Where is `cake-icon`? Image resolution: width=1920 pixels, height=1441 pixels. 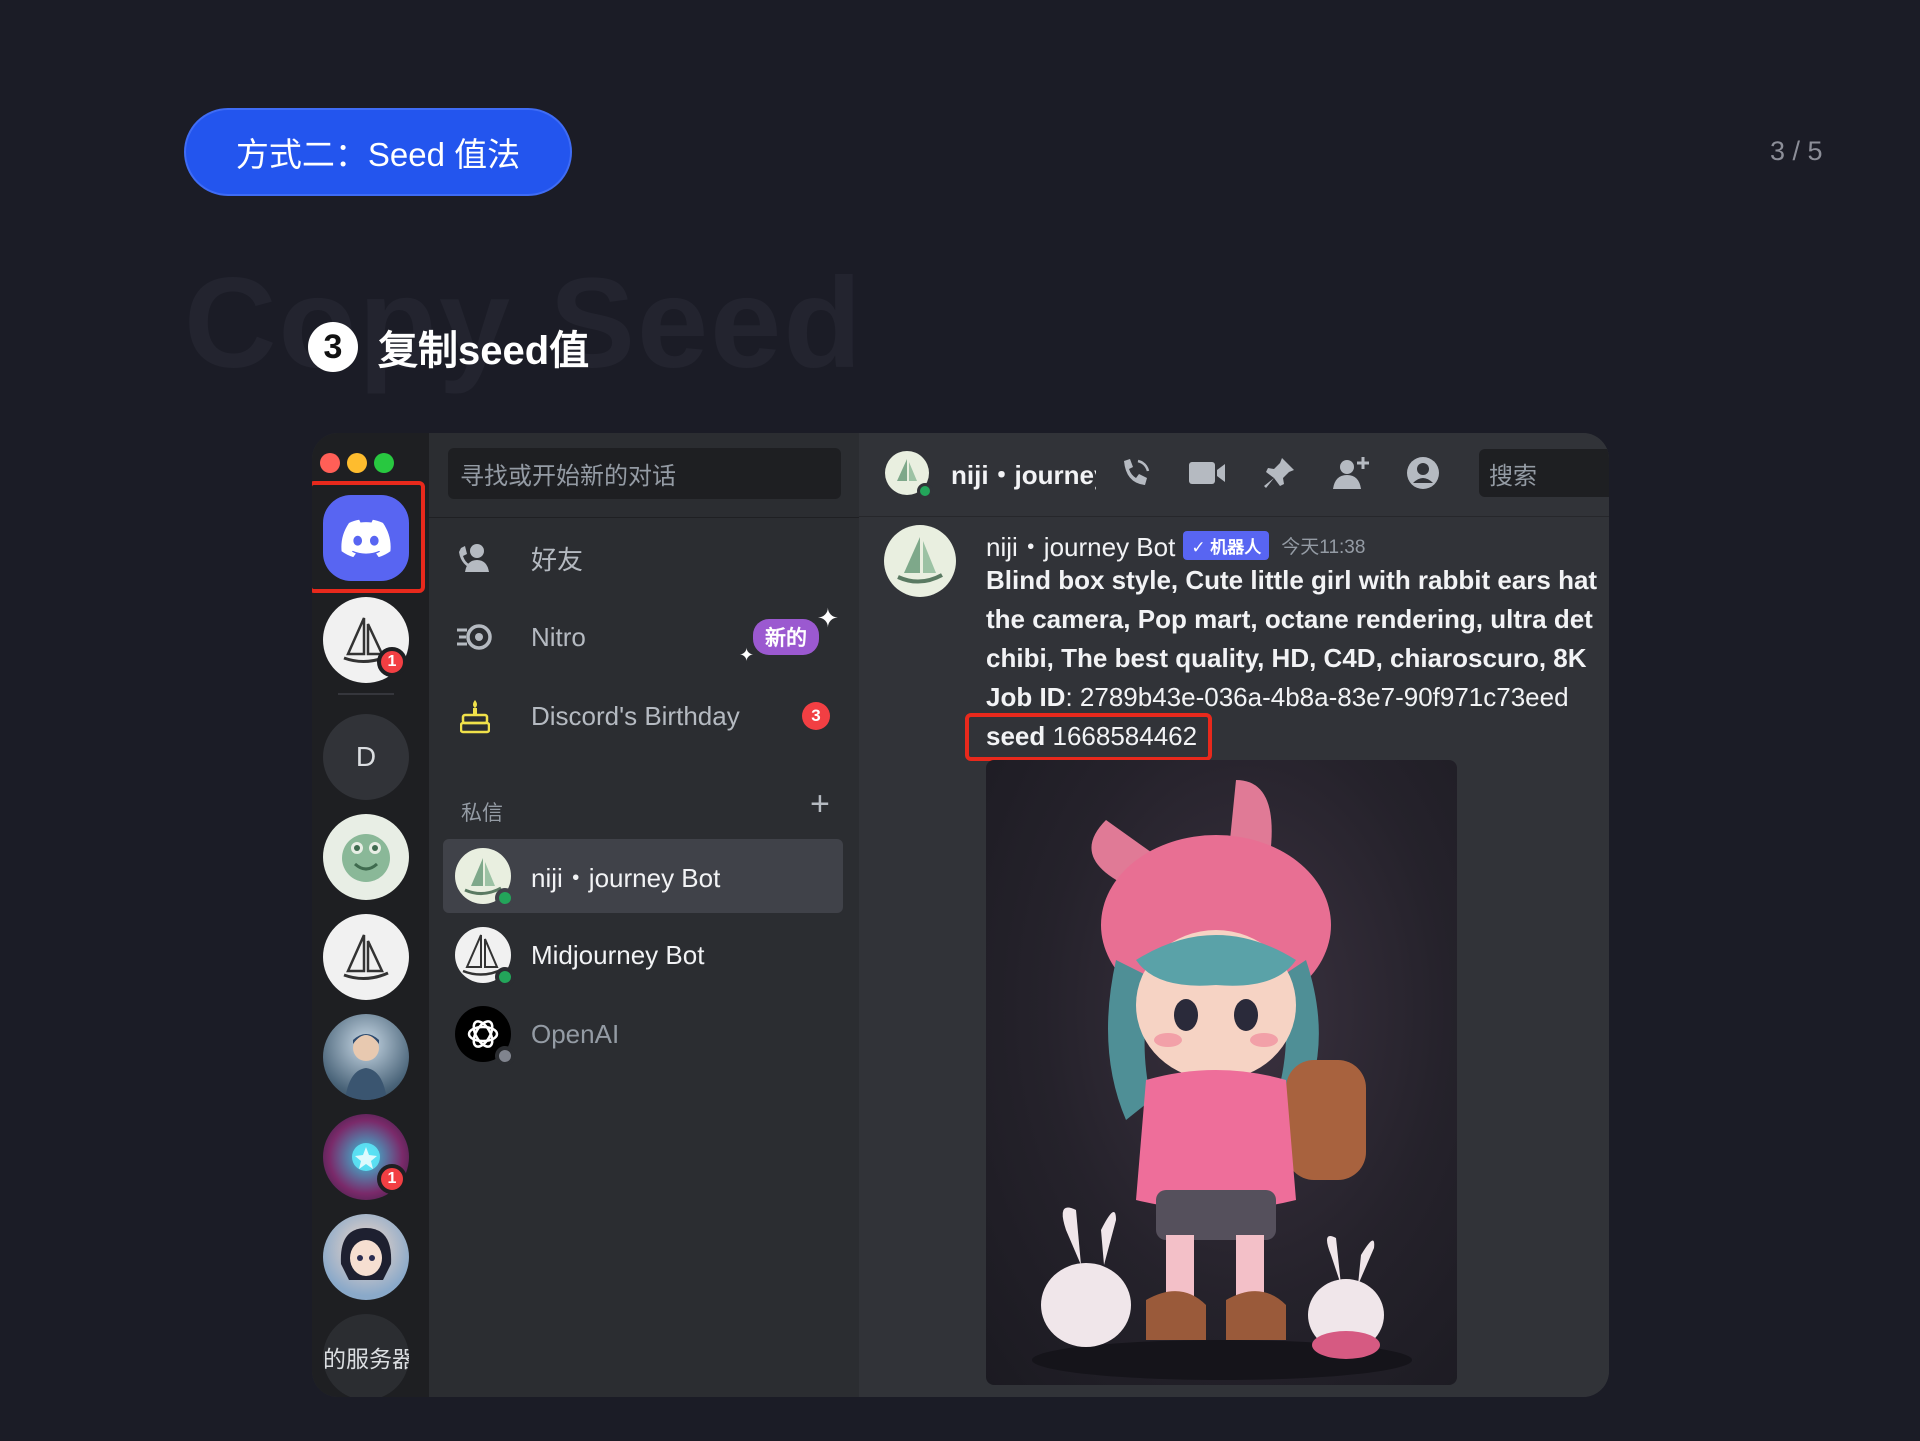 cake-icon is located at coordinates (475, 716).